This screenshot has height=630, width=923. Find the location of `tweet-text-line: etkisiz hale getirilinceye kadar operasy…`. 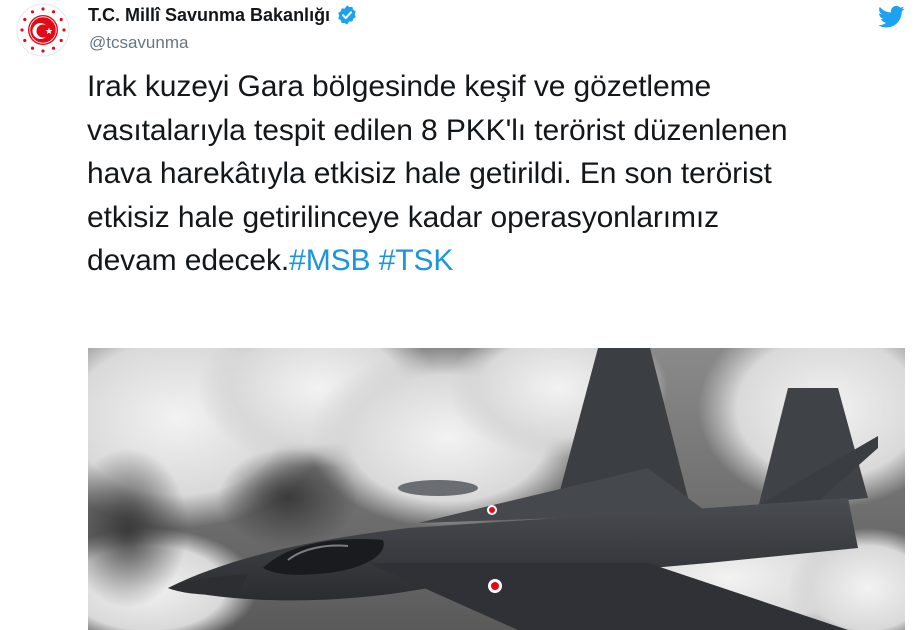

tweet-text-line: etkisiz hale getirilinceye kadar operasy… is located at coordinates (403, 217).